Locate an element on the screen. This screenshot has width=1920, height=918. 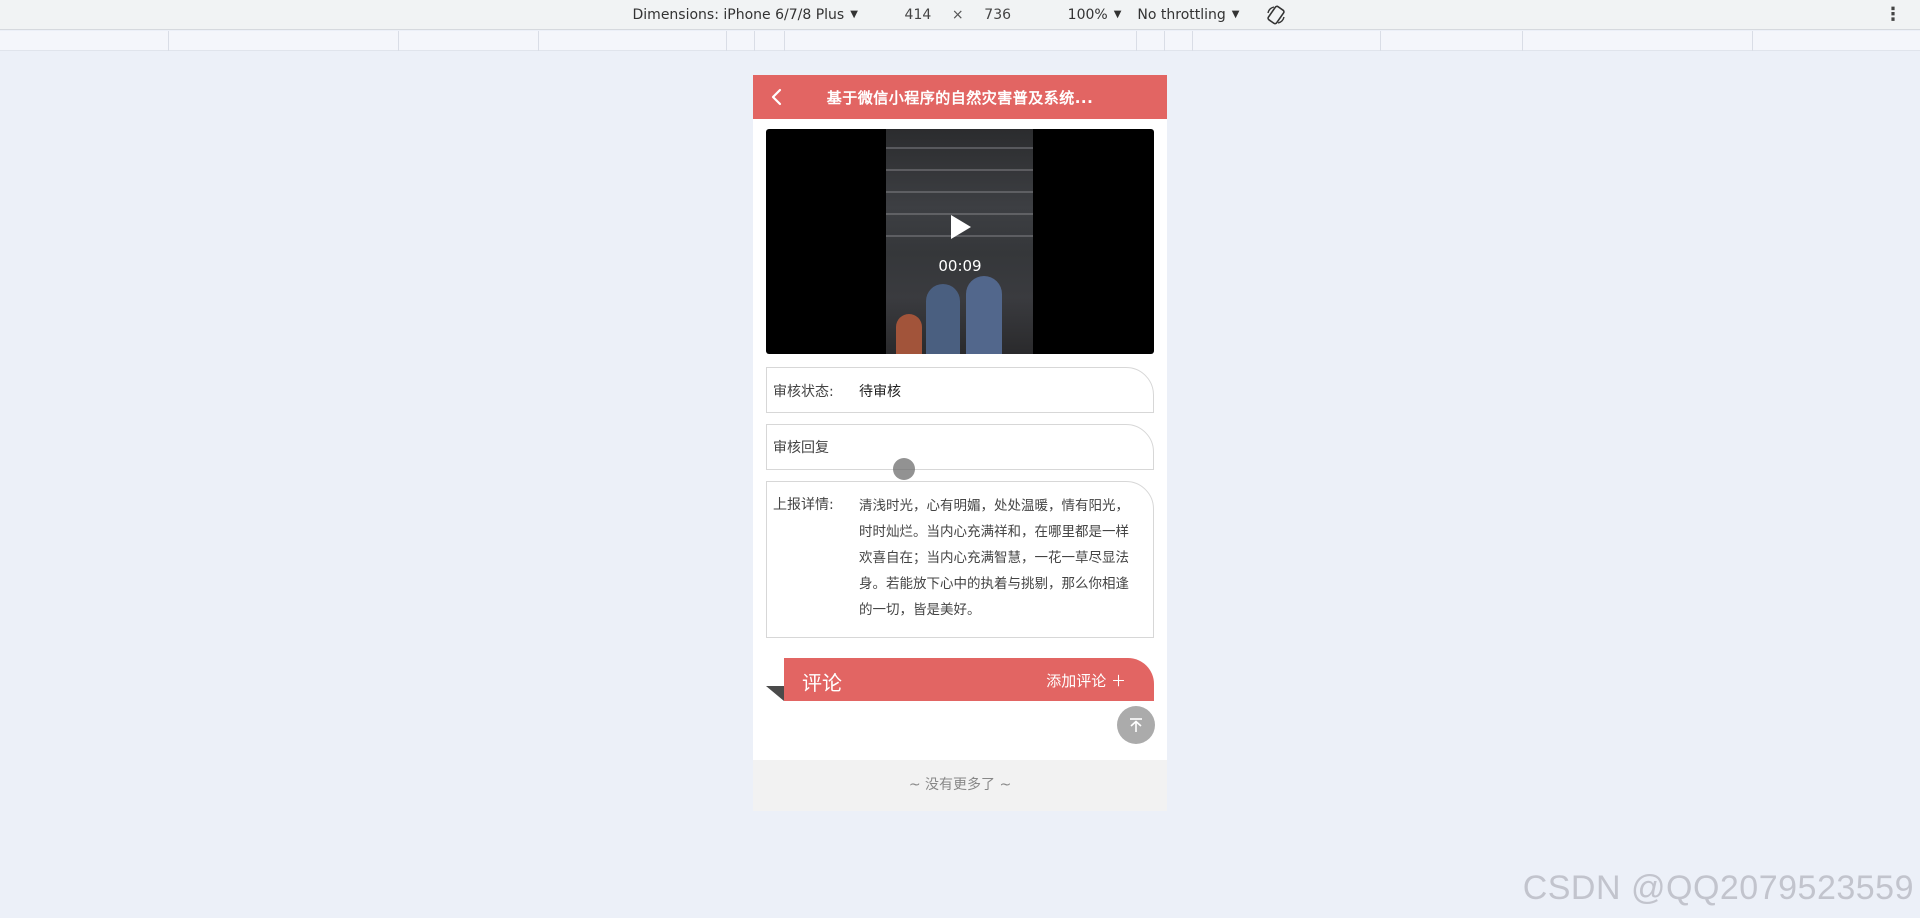
video-frame is located at coordinates (959, 241).